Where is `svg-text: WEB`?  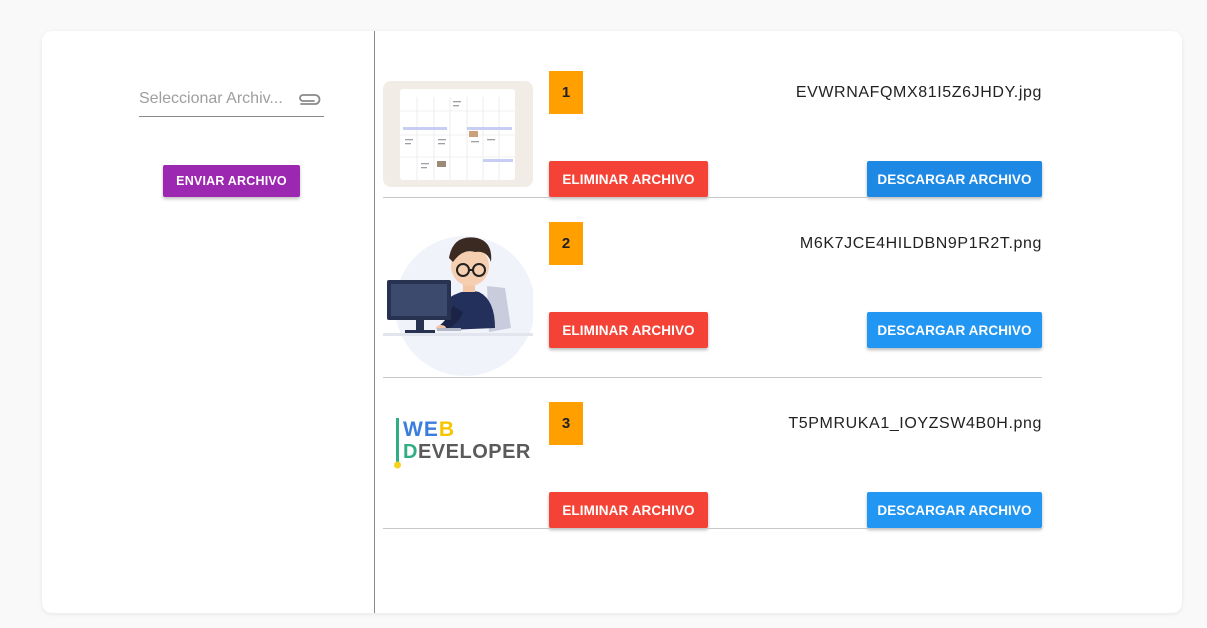 svg-text: WEB is located at coordinates (429, 429).